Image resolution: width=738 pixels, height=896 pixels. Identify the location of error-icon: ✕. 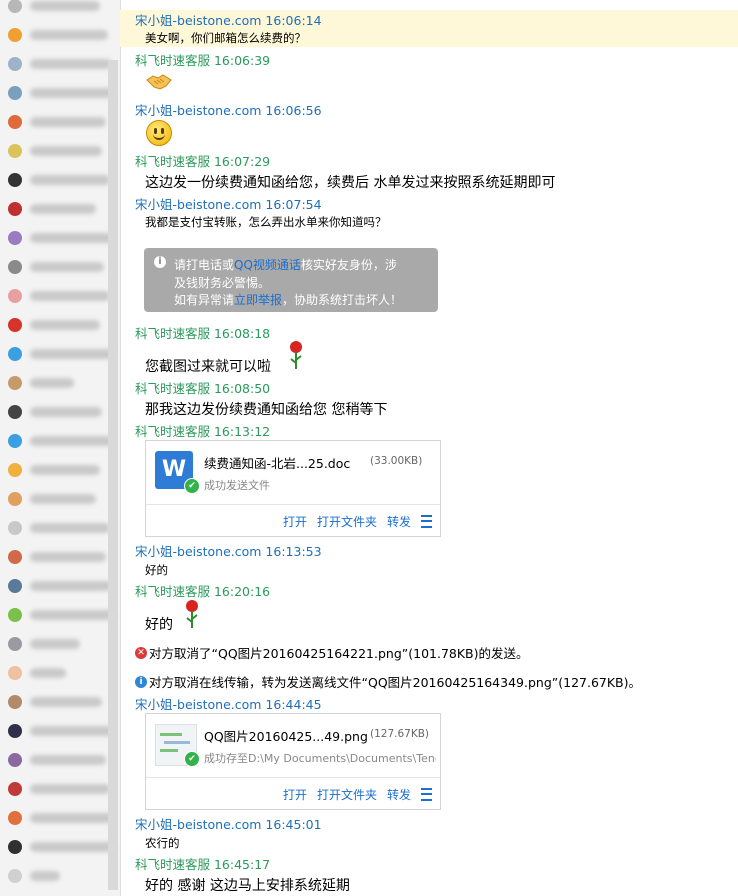
(141, 652).